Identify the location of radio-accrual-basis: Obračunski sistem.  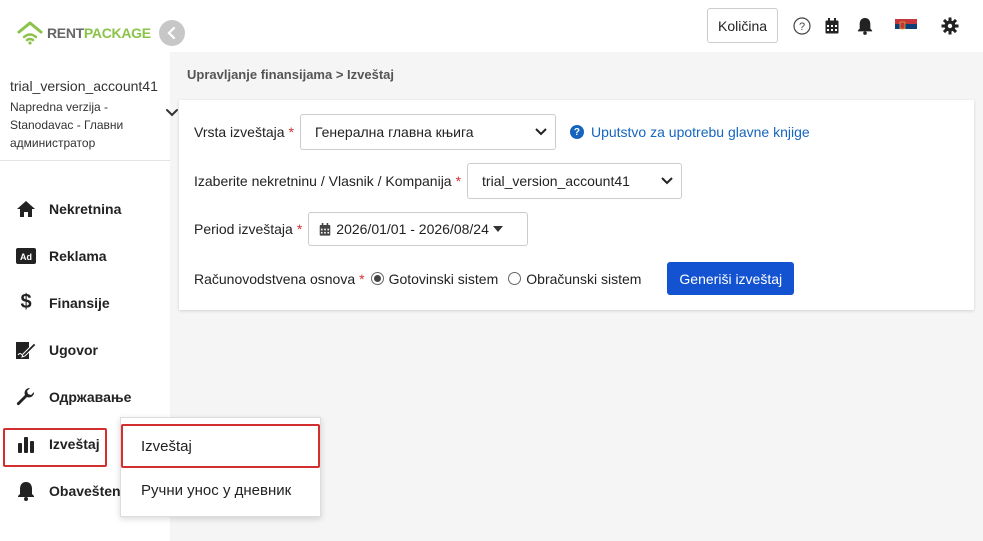
(574, 279).